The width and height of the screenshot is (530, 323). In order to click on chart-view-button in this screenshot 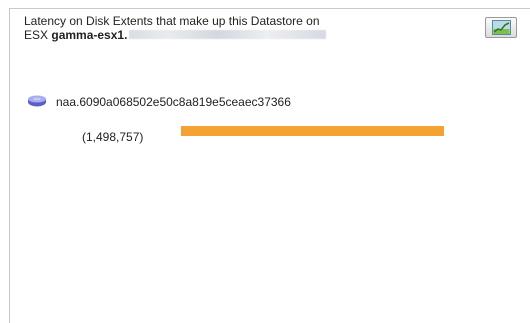, I will do `click(501, 27)`.